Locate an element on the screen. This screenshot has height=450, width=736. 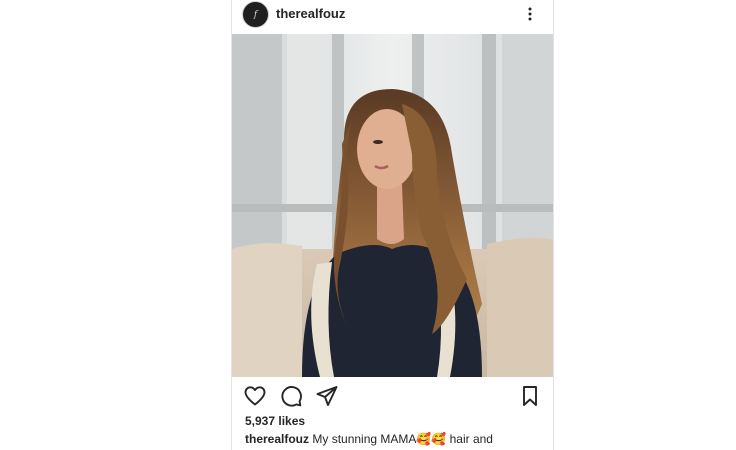
avatar-logo: f is located at coordinates (255, 14).